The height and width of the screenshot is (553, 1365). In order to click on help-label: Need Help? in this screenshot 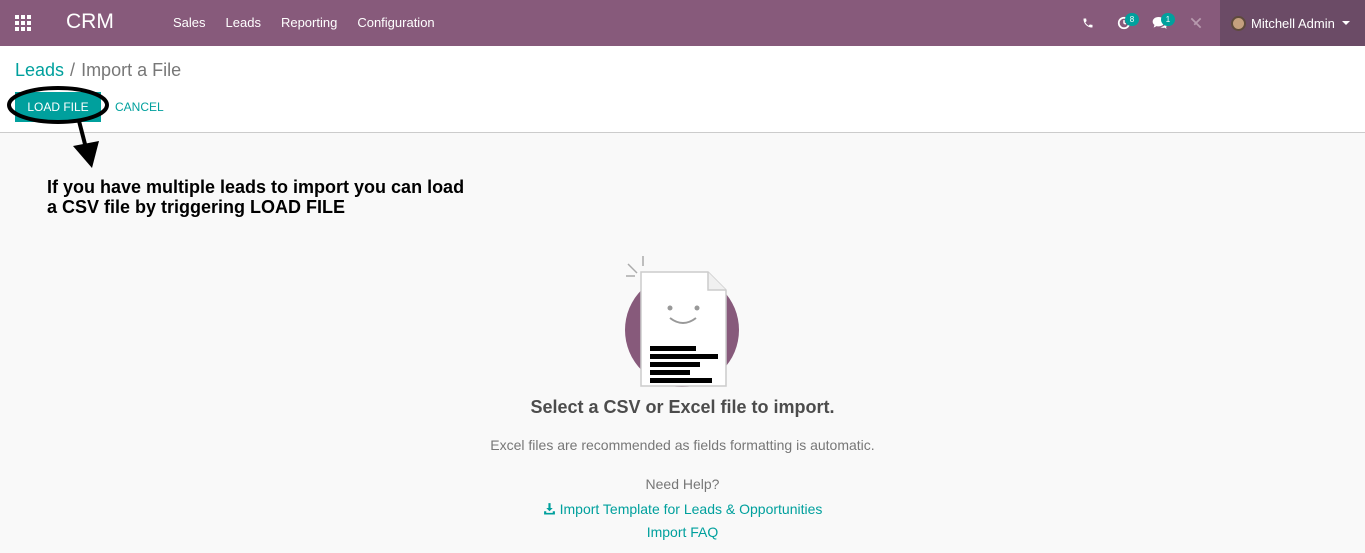, I will do `click(682, 484)`.